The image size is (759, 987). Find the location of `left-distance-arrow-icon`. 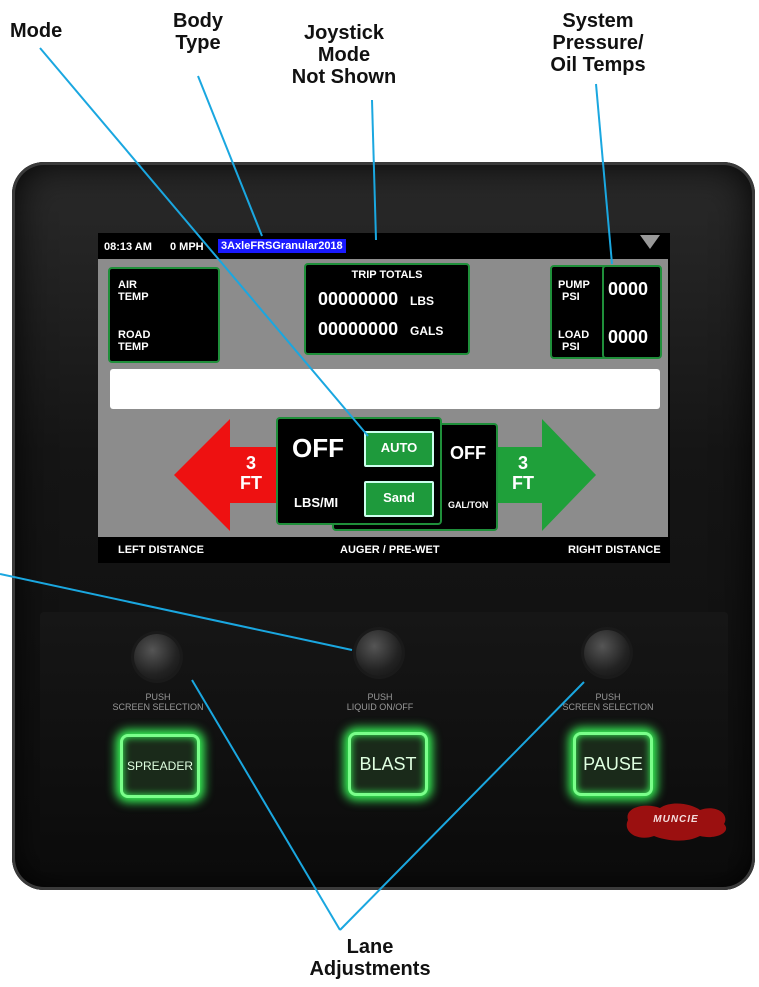

left-distance-arrow-icon is located at coordinates (229, 475).